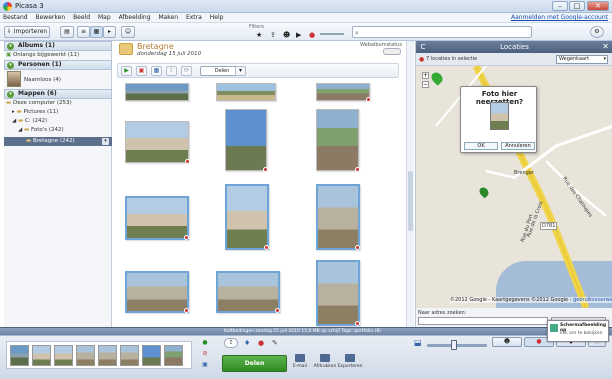  I want to click on people-view-button: ☺, so click(128, 32).